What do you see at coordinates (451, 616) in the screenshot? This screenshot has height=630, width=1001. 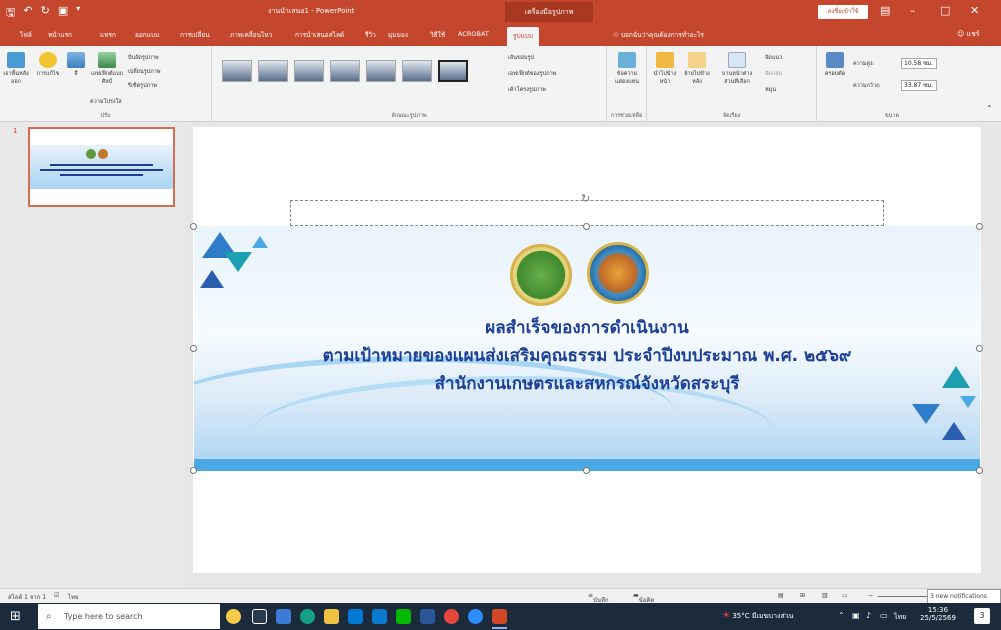 I see `chrome-browser-icon` at bounding box center [451, 616].